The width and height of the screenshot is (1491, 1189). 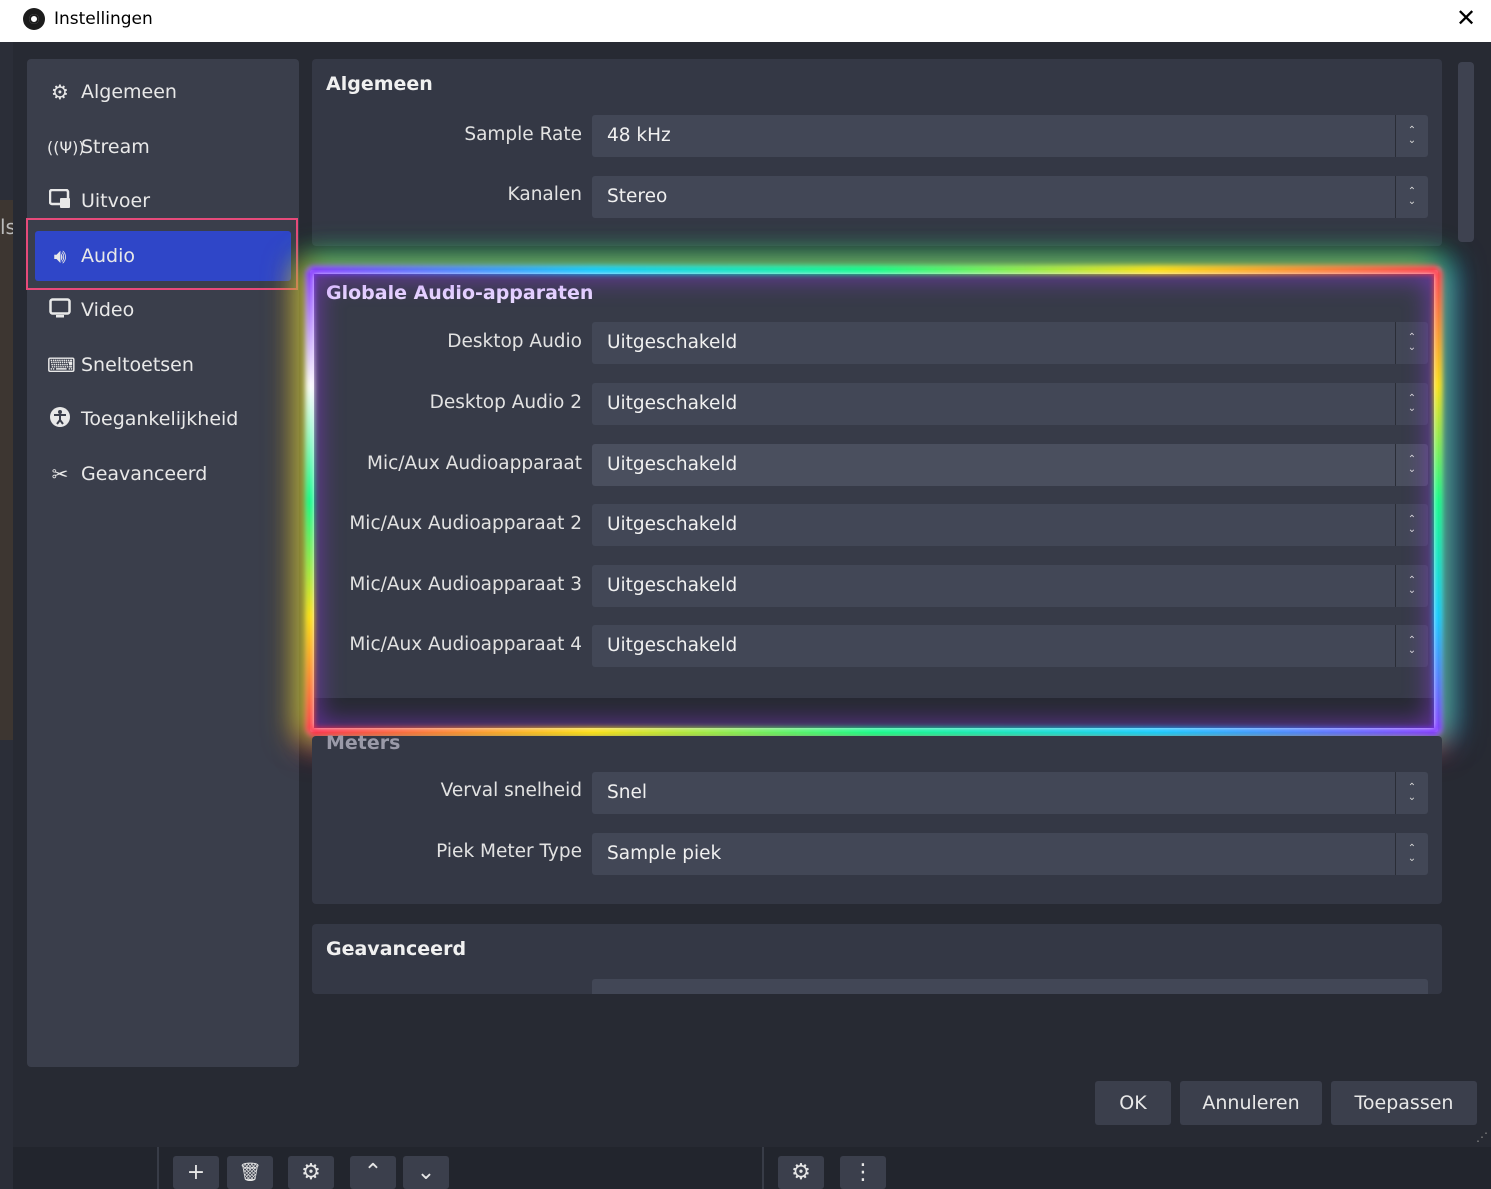 I want to click on group-title: Meters, so click(x=363, y=743).